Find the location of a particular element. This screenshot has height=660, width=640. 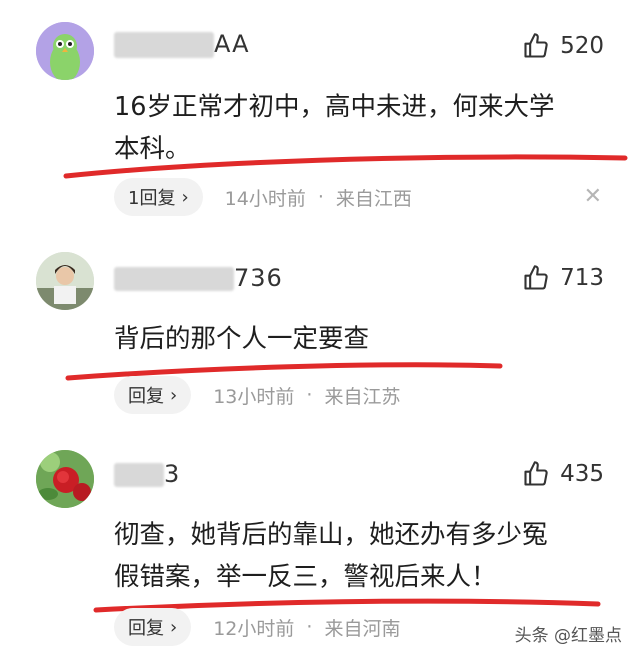

comment-meta: 回复 › 13小时前 · 来自江苏 is located at coordinates (257, 395).